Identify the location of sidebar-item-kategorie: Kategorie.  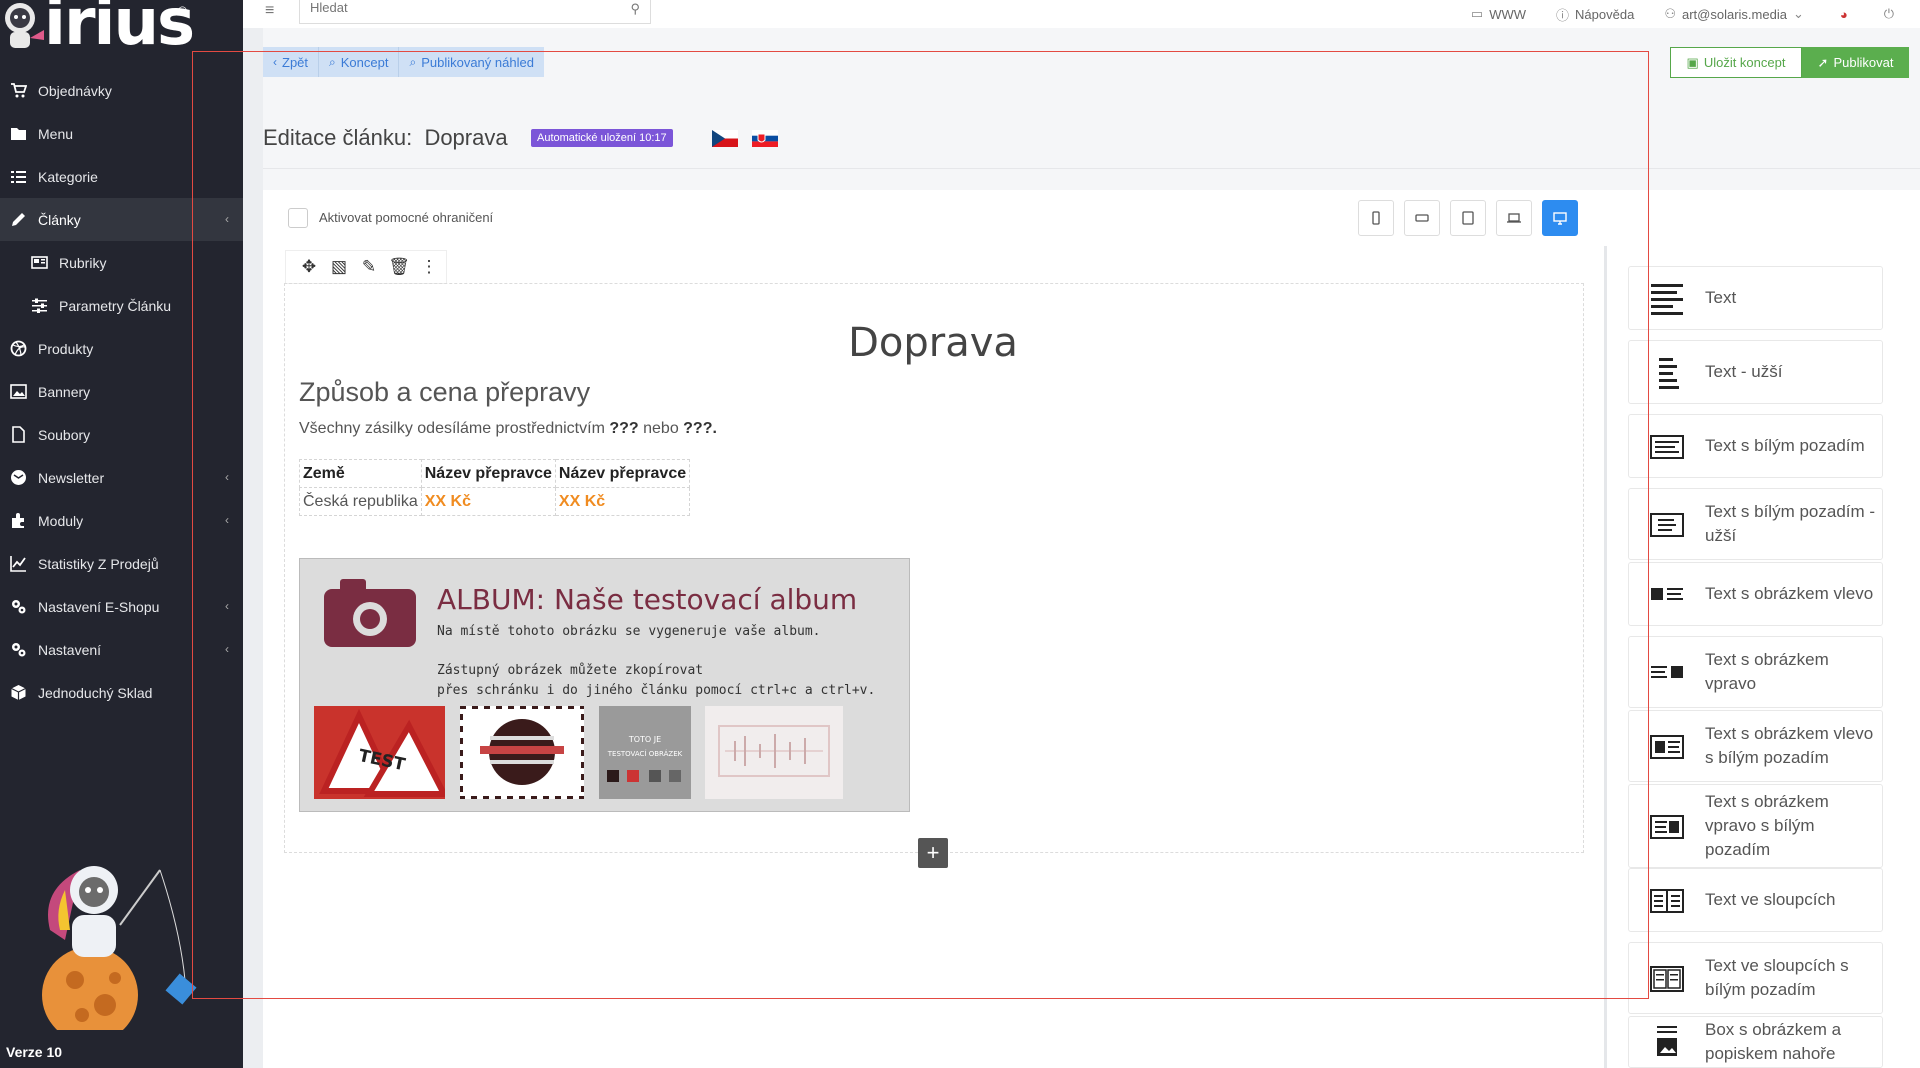
(121, 176).